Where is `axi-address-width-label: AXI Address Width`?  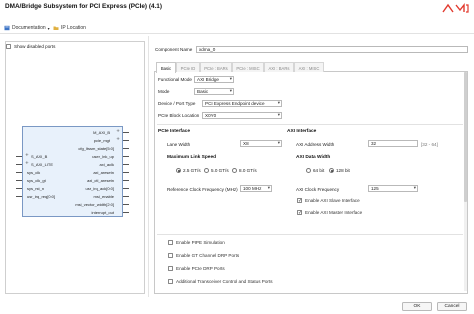 axi-address-width-label: AXI Address Width is located at coordinates (315, 144).